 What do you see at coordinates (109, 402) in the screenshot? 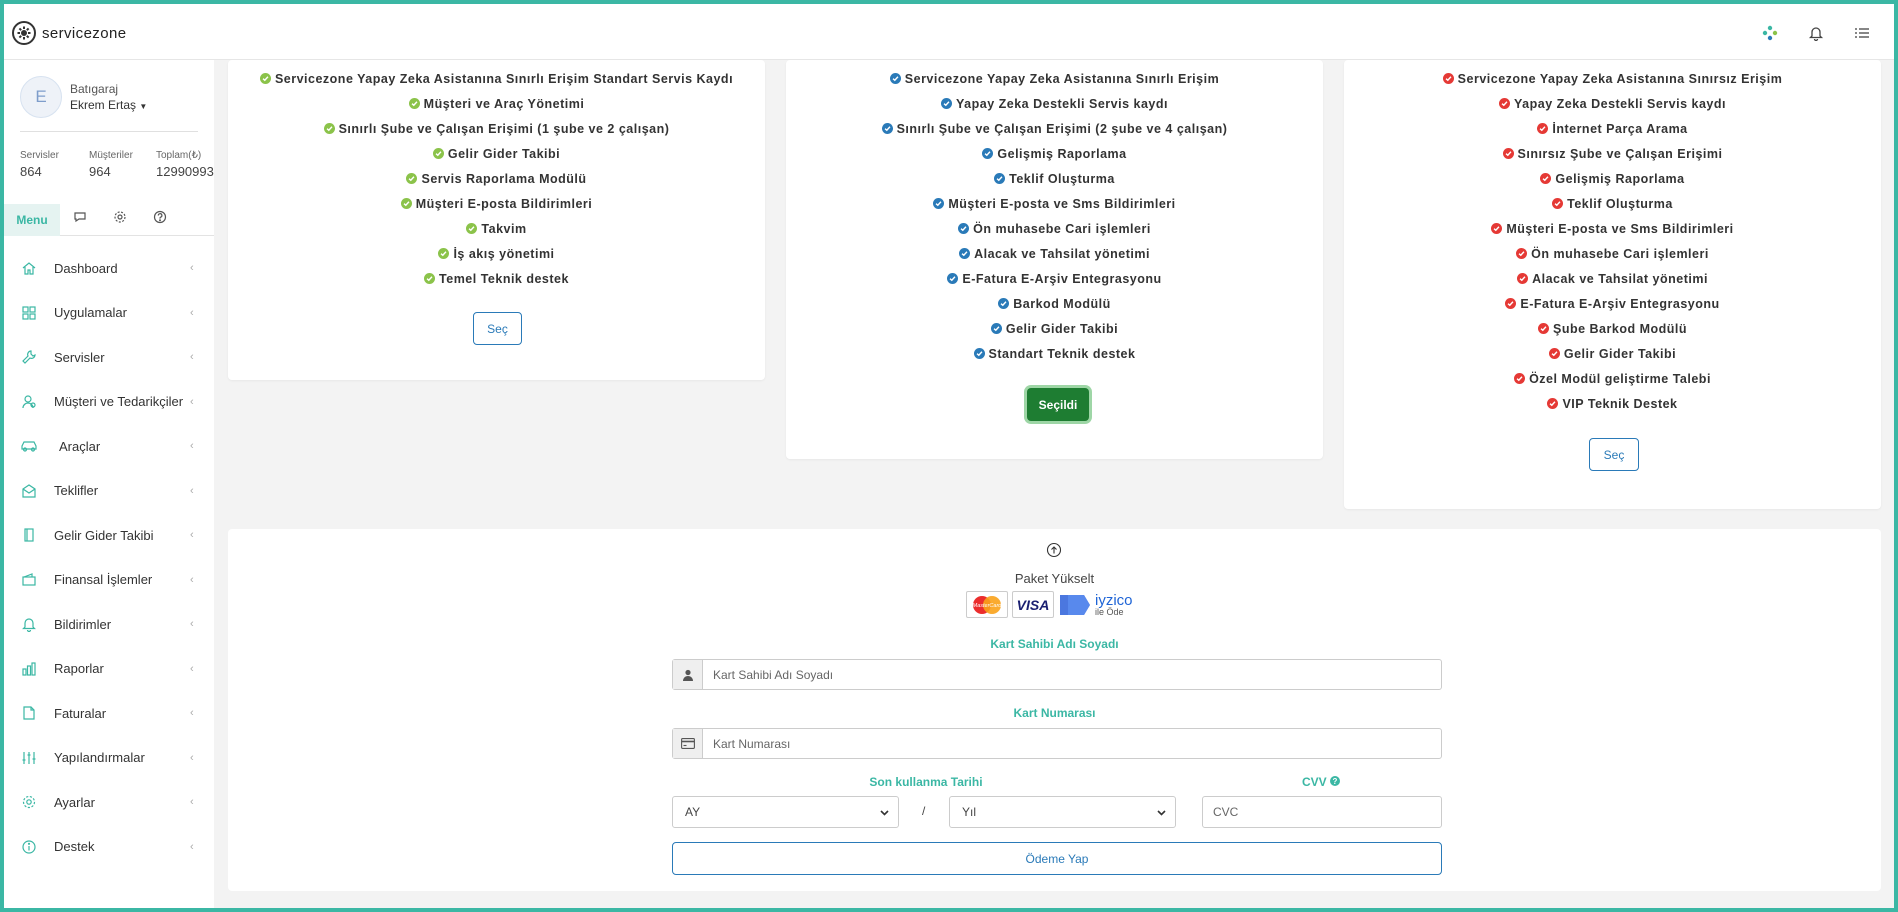
I see `sidebar-item-customers: Müşteri ve Tedarikçiler ‹` at bounding box center [109, 402].